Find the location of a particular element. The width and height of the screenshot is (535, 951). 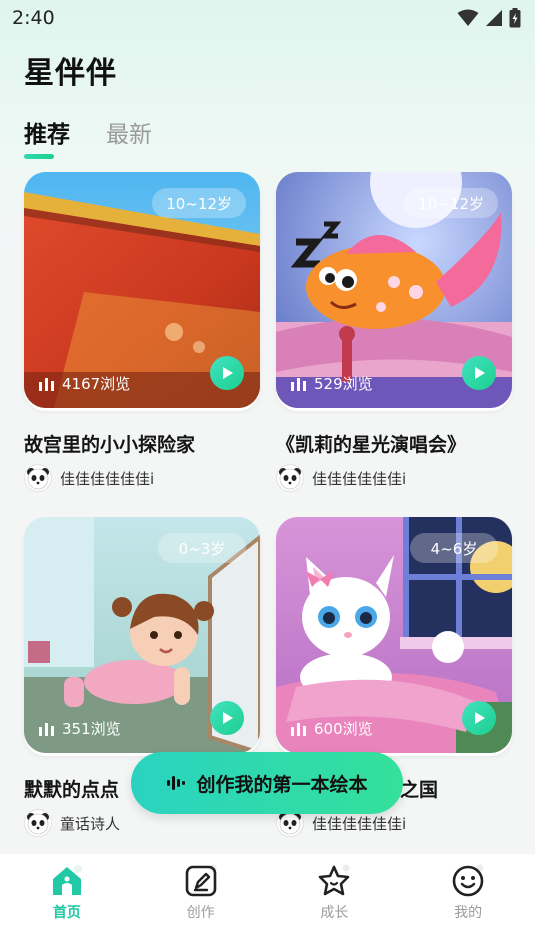

age-badge: 0~3岁 is located at coordinates (202, 548).